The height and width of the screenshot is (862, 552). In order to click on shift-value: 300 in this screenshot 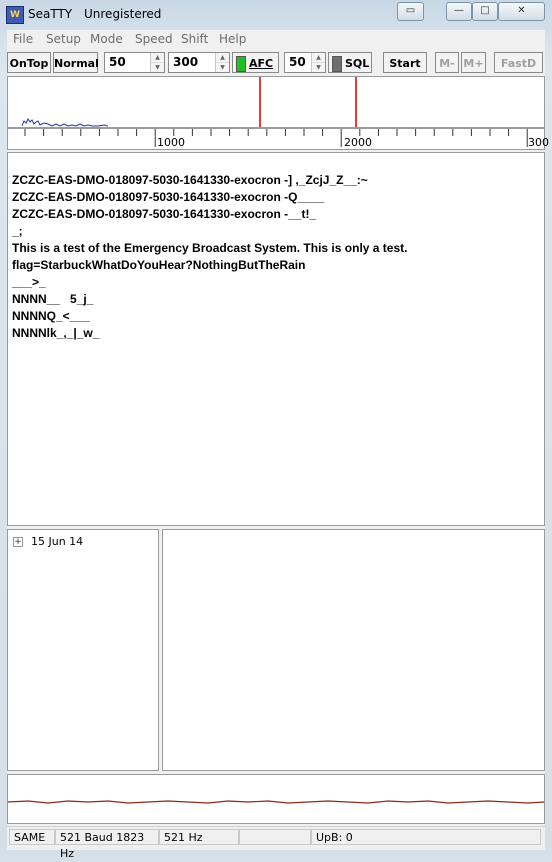, I will do `click(186, 62)`.